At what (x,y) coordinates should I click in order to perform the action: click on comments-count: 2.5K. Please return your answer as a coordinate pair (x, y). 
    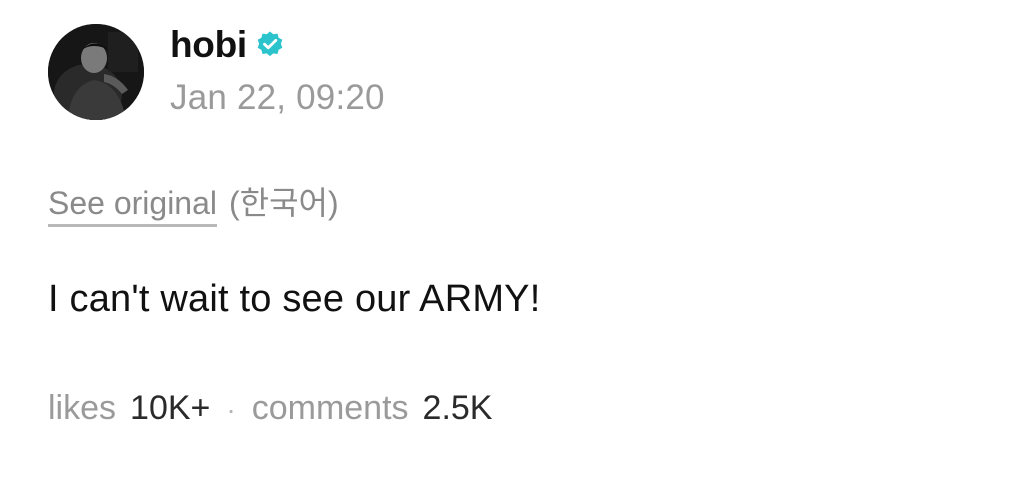
    Looking at the image, I should click on (457, 408).